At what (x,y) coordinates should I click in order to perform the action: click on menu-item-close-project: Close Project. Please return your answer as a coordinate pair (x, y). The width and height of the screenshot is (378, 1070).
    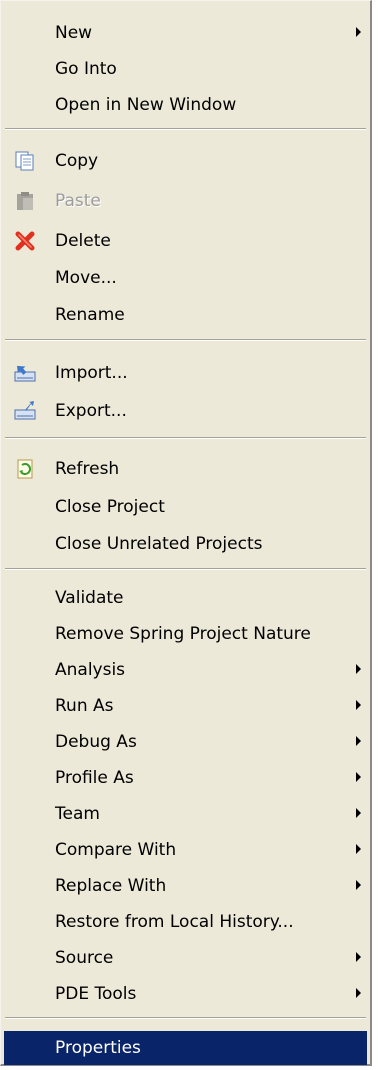
    Looking at the image, I should click on (185, 507).